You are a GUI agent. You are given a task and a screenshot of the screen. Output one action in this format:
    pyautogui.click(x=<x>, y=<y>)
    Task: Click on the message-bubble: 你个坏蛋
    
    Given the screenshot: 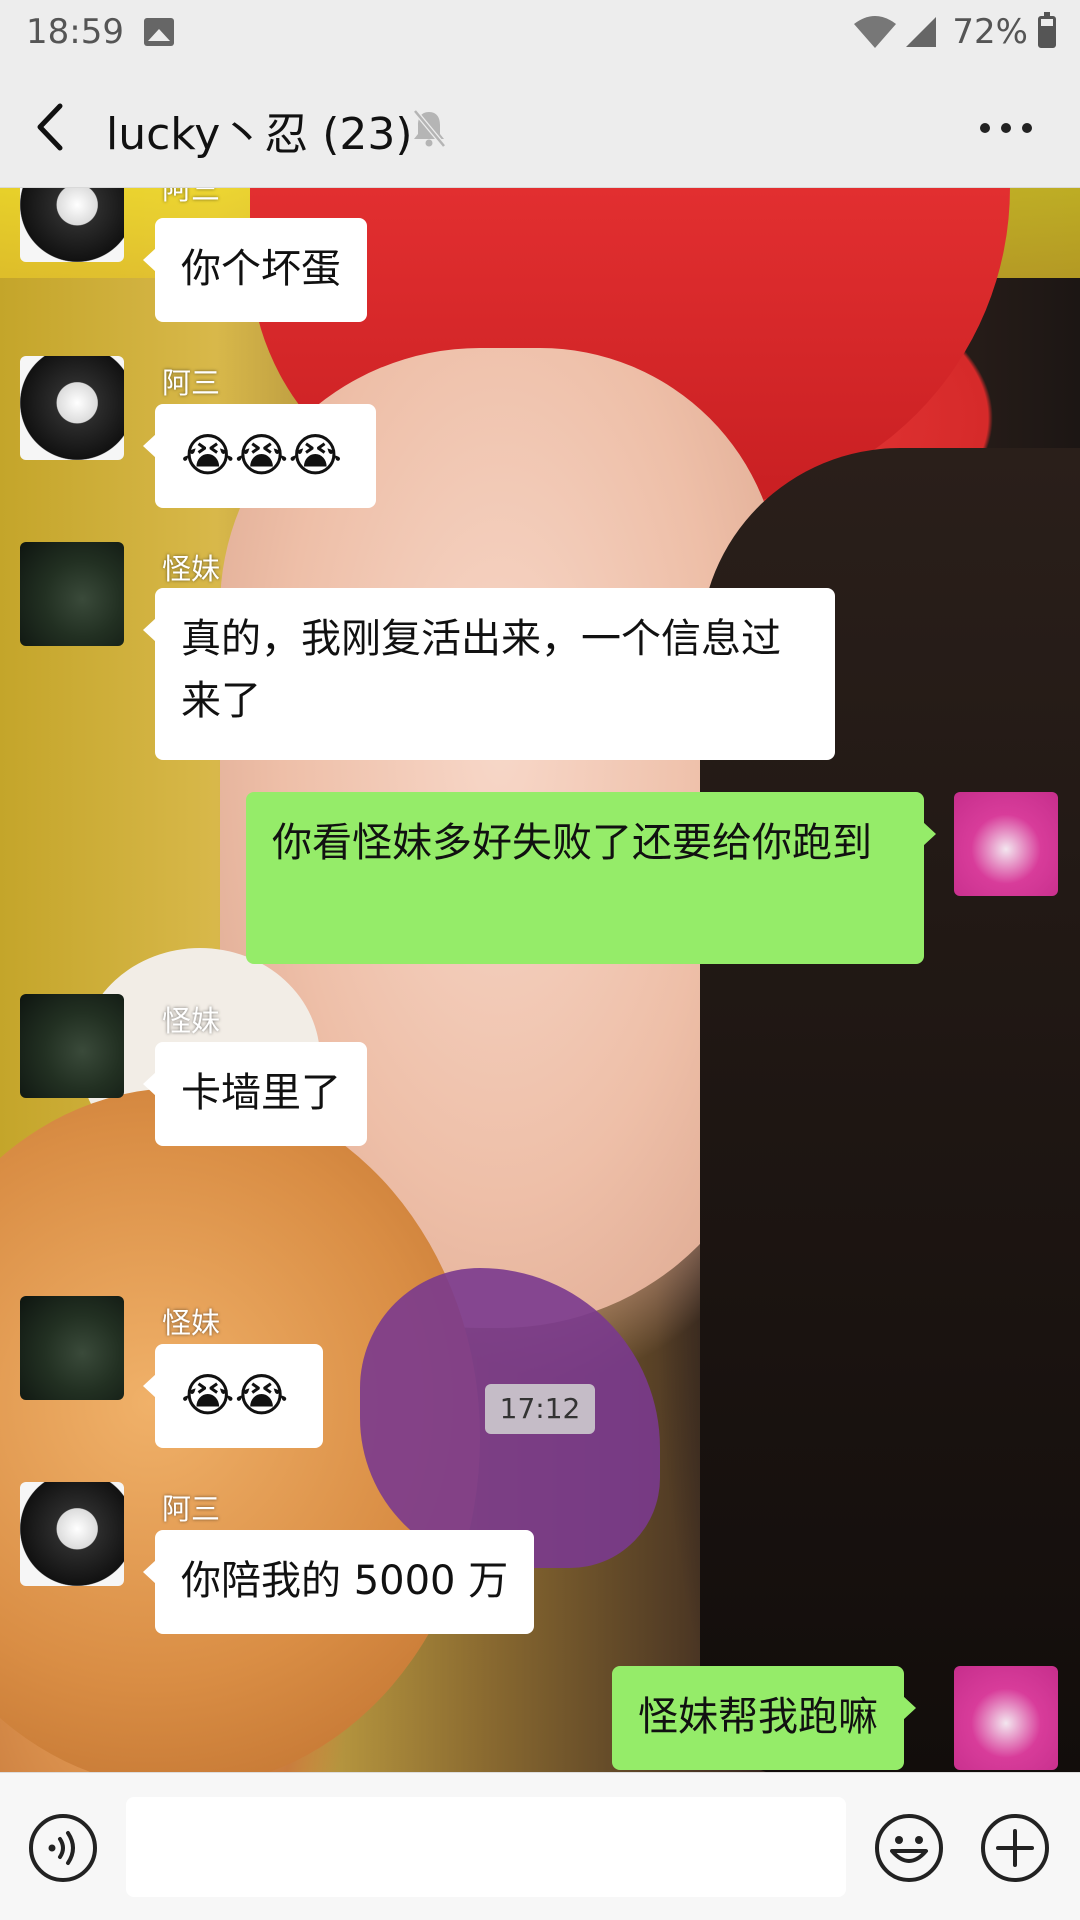 What is the action you would take?
    pyautogui.click(x=255, y=270)
    